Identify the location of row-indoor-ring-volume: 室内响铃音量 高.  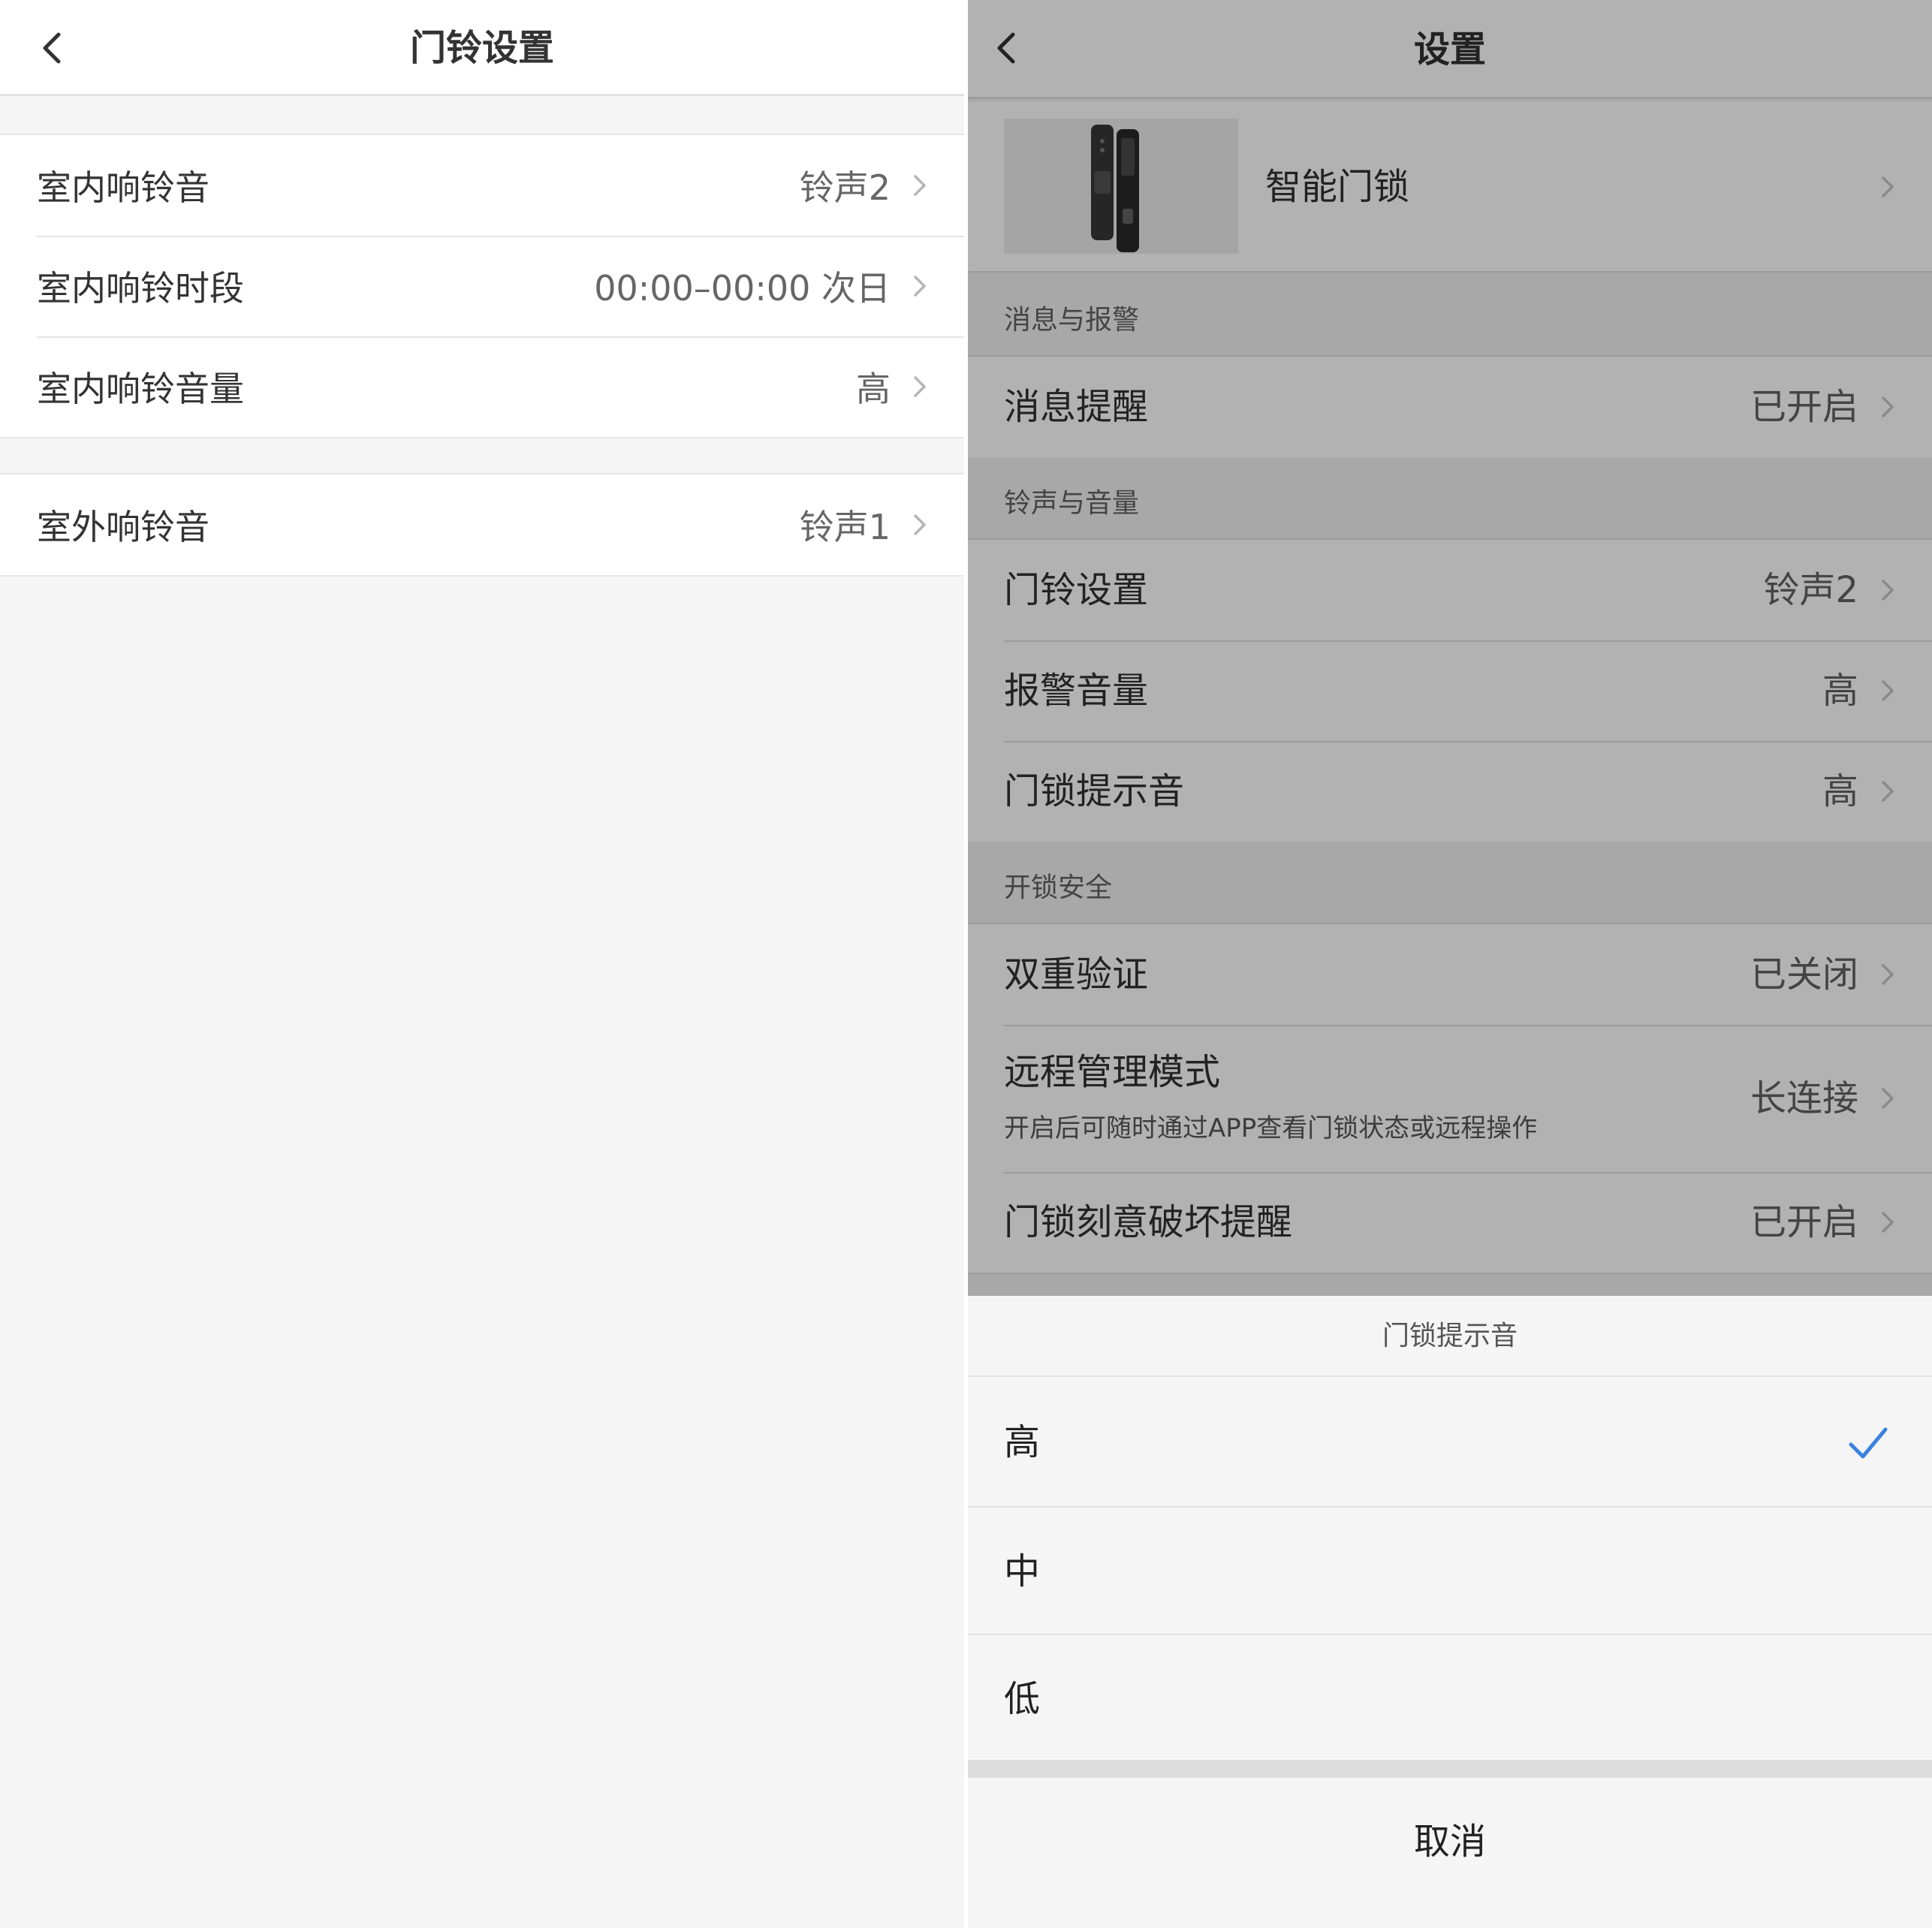
(482, 386).